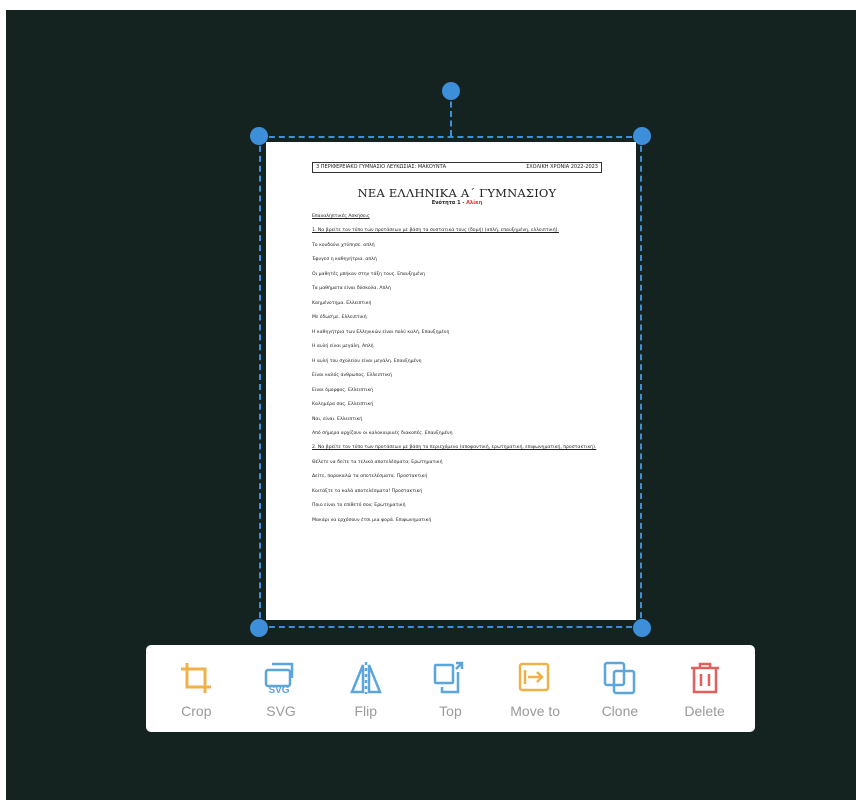  I want to click on delete-label: Delete, so click(704, 711).